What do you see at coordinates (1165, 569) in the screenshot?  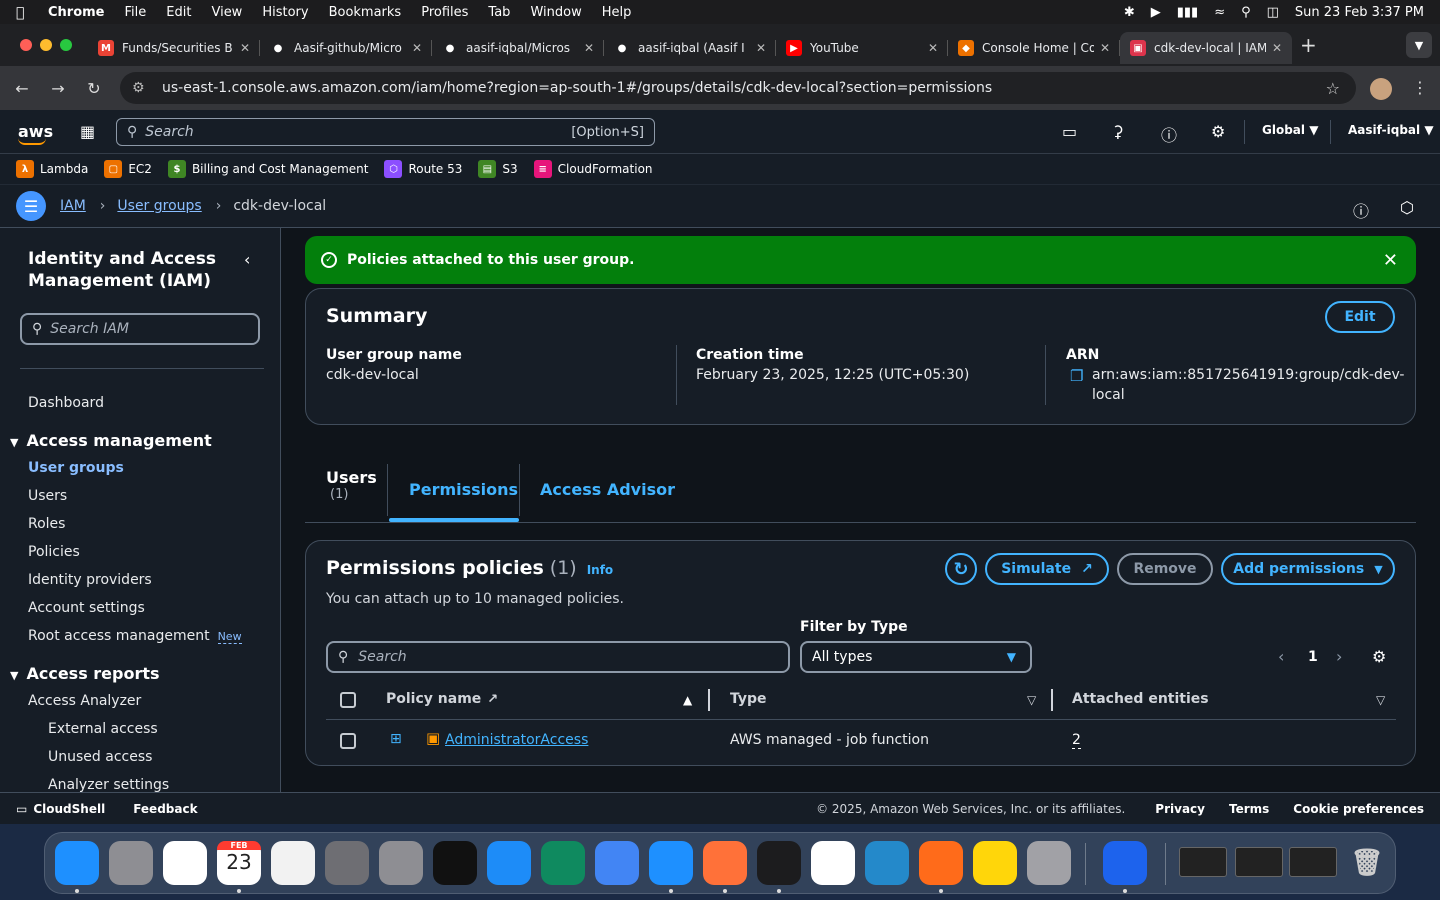 I see `remove-button: Remove` at bounding box center [1165, 569].